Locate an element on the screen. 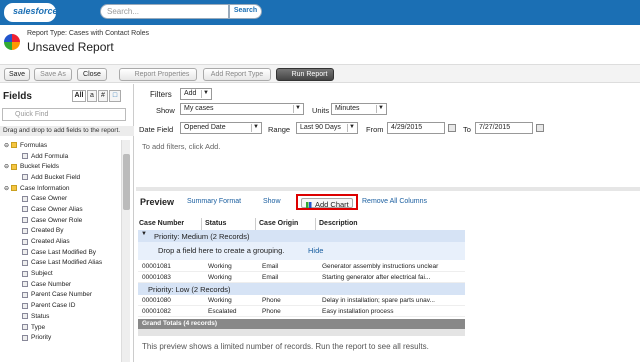  field-item: Status is located at coordinates (60, 316).